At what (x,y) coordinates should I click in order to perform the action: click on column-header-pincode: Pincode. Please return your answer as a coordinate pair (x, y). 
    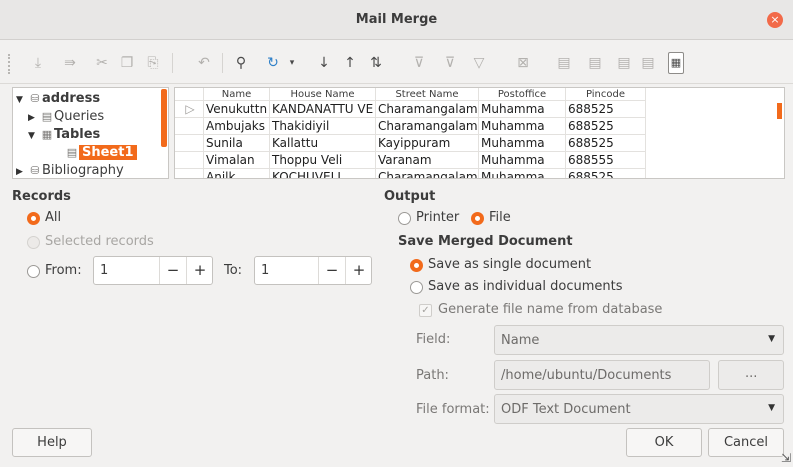
    Looking at the image, I should click on (606, 94).